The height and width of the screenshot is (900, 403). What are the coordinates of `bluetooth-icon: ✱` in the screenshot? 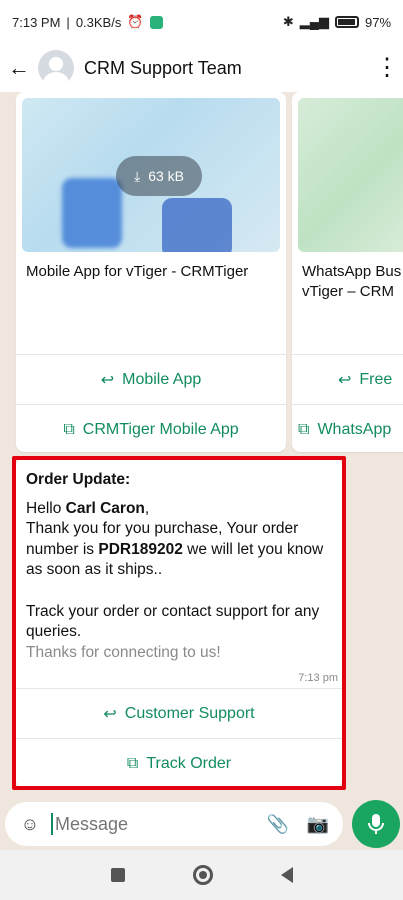 It's located at (288, 21).